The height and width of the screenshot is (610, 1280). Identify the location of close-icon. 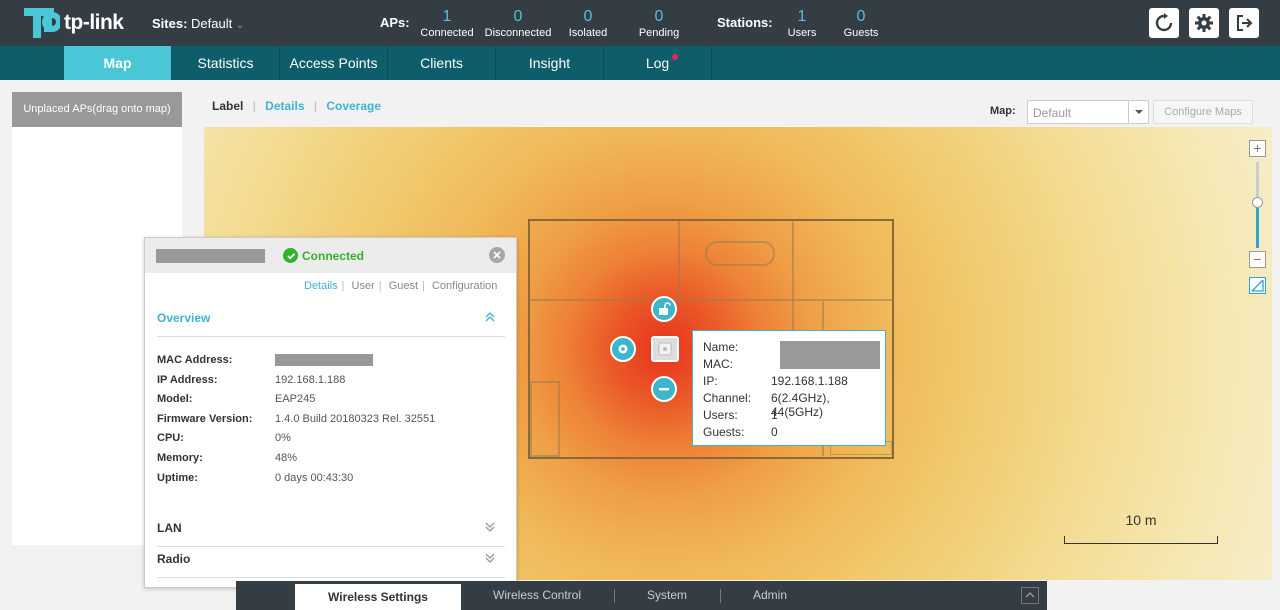
(497, 255).